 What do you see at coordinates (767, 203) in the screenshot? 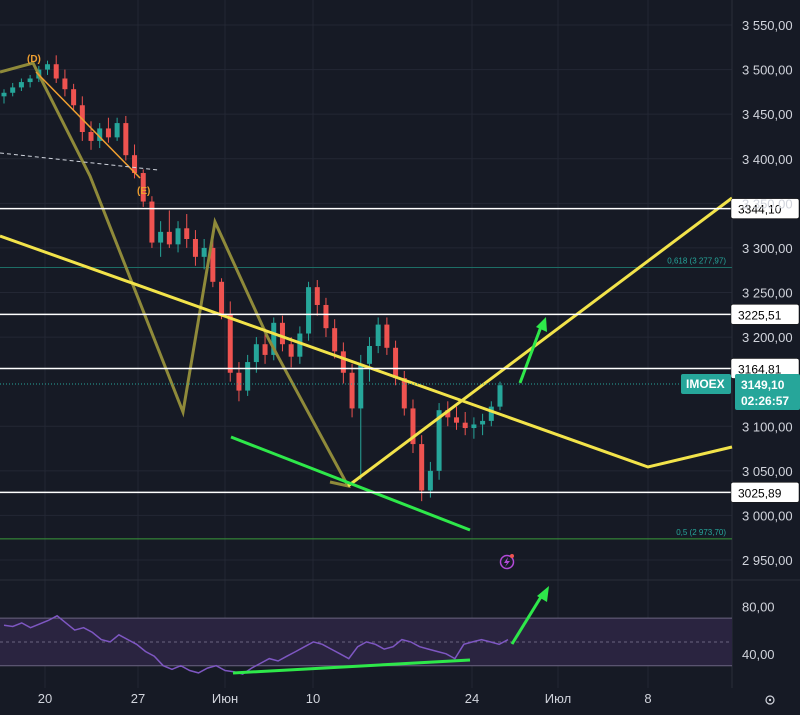
I see `y-tick-label: 3 350,00` at bounding box center [767, 203].